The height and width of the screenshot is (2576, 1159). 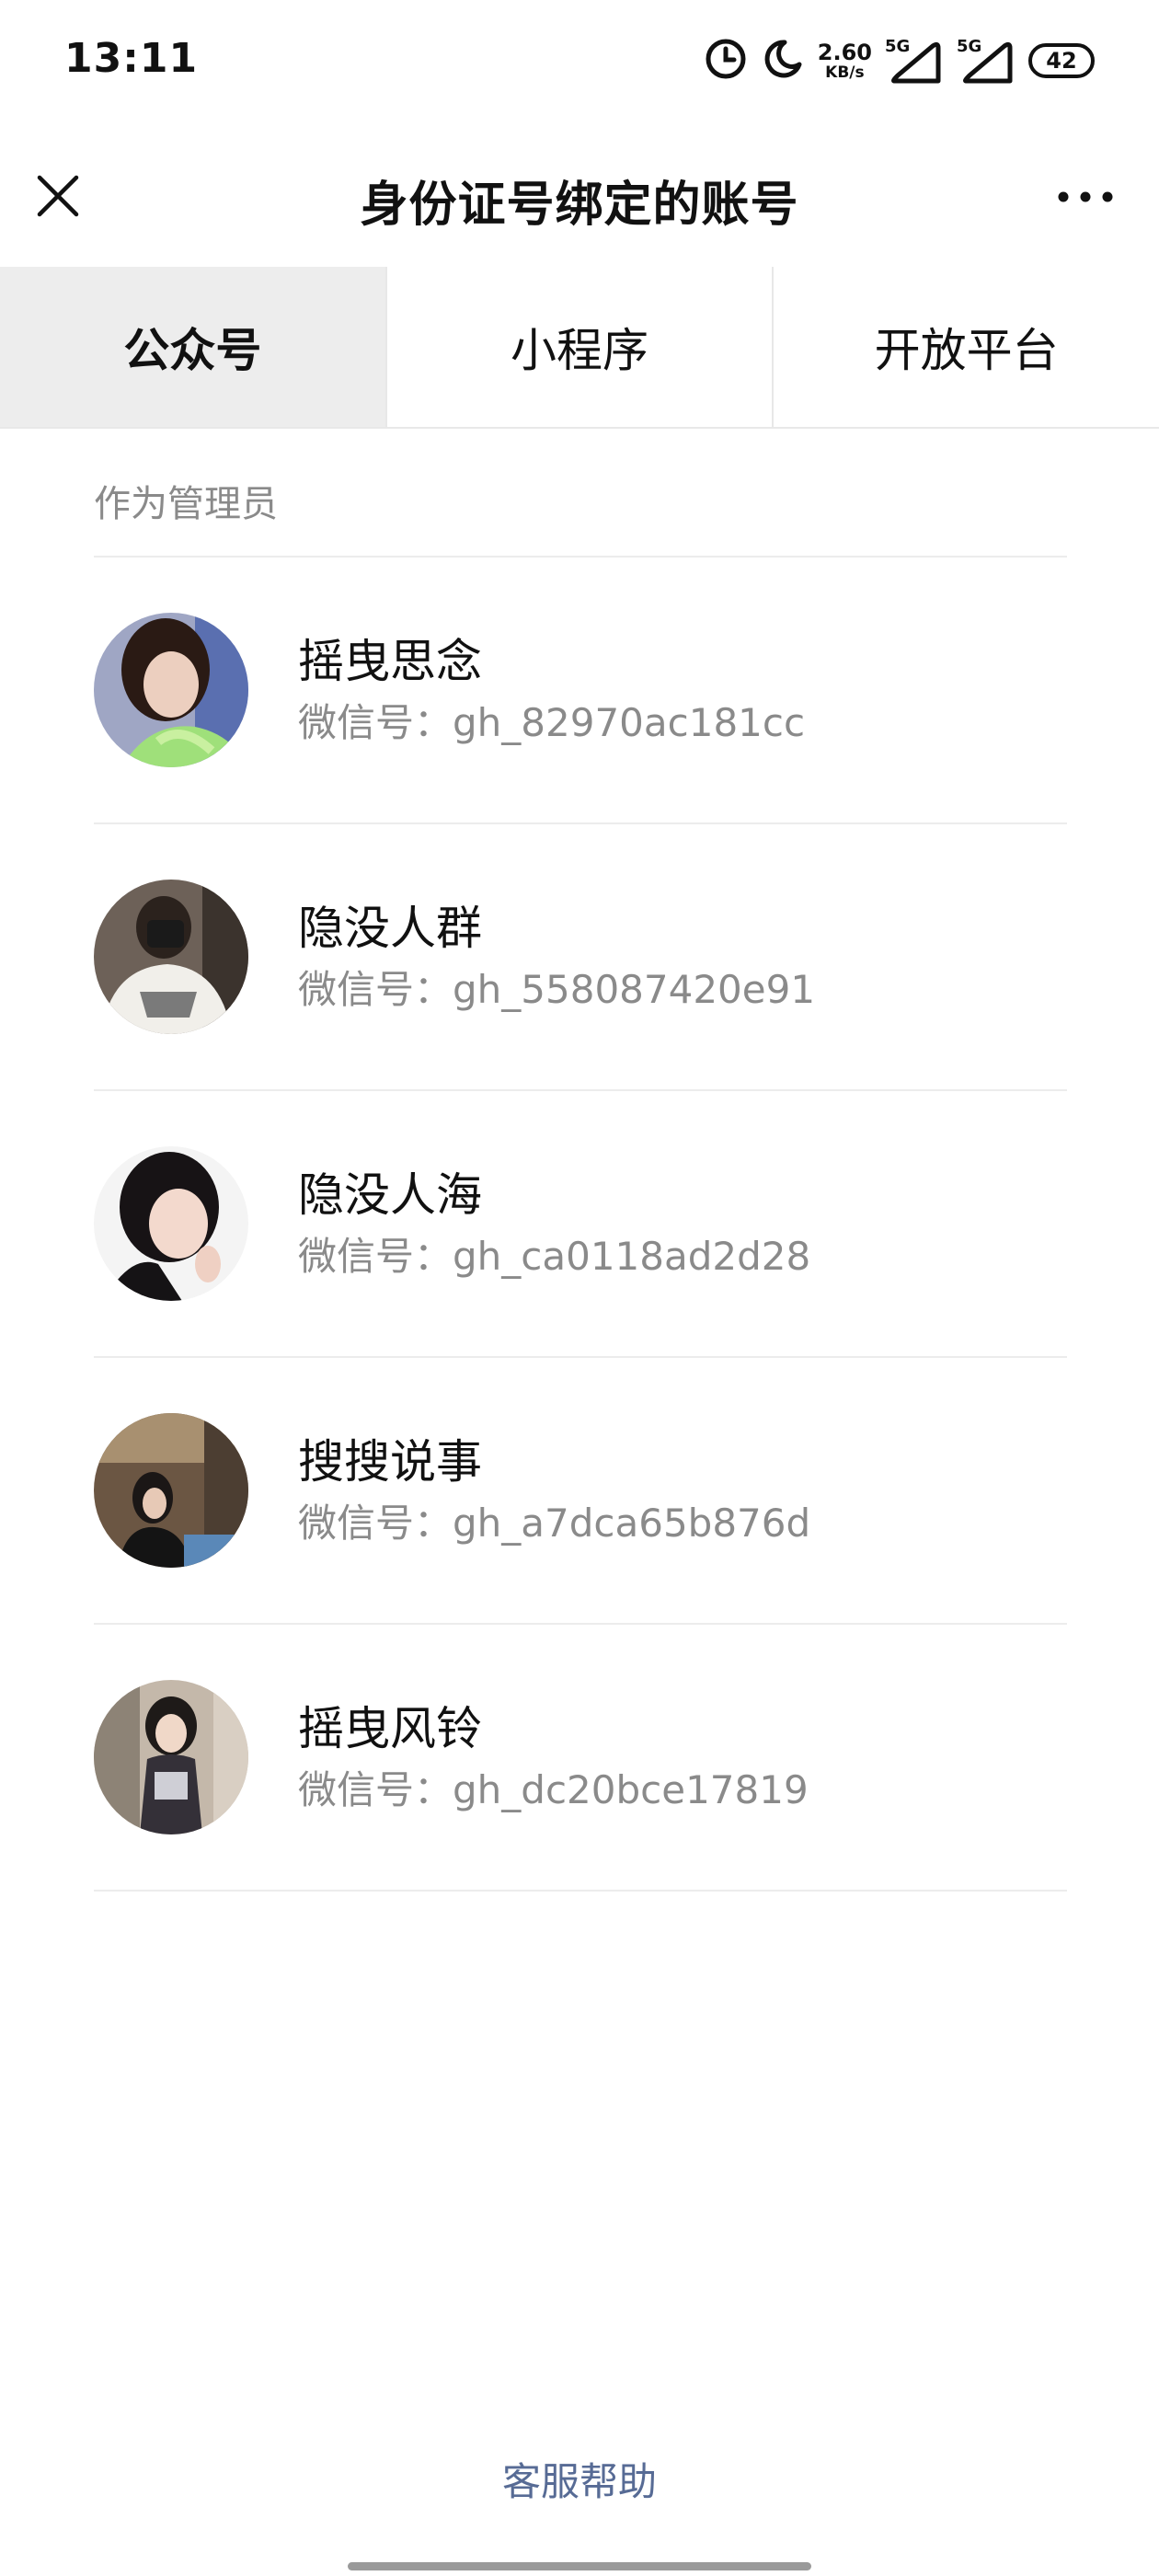 I want to click on more-button, so click(x=1085, y=196).